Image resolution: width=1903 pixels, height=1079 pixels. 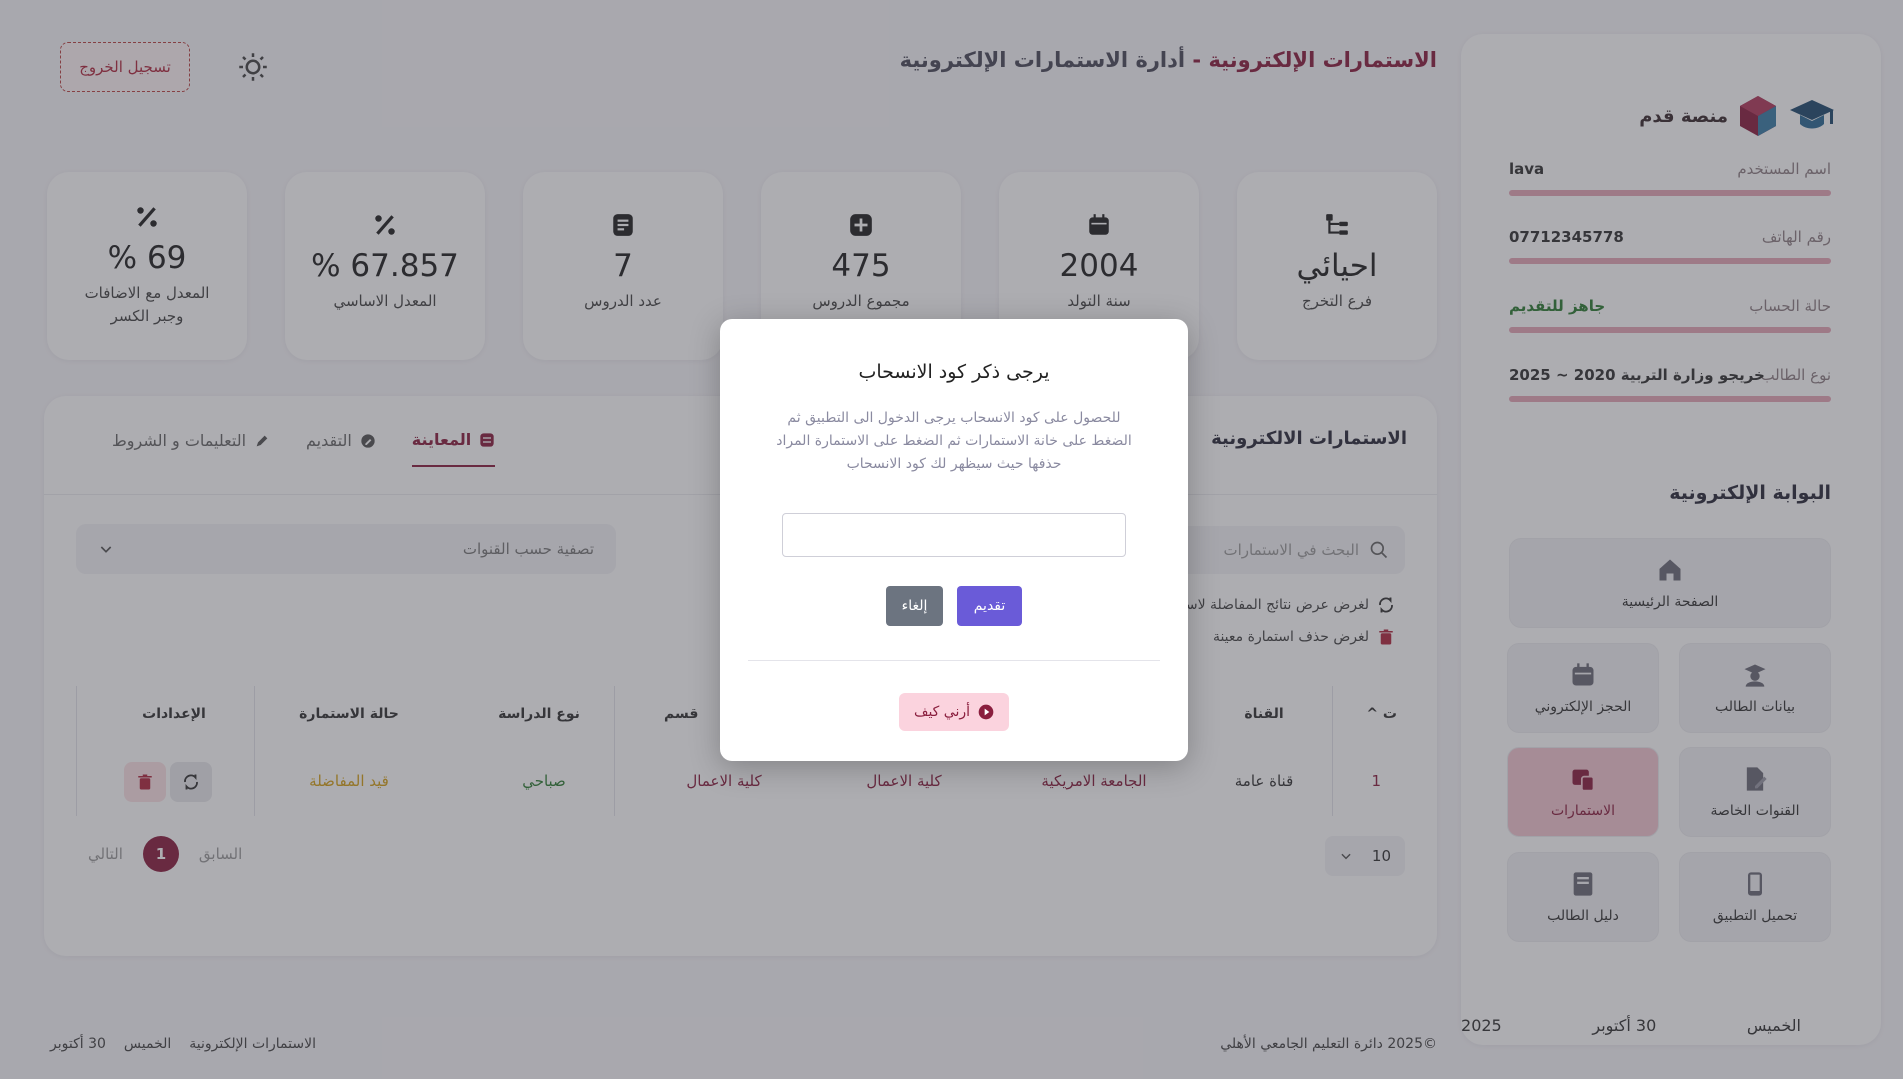 I want to click on cancel-button: إلغاء, so click(x=914, y=606).